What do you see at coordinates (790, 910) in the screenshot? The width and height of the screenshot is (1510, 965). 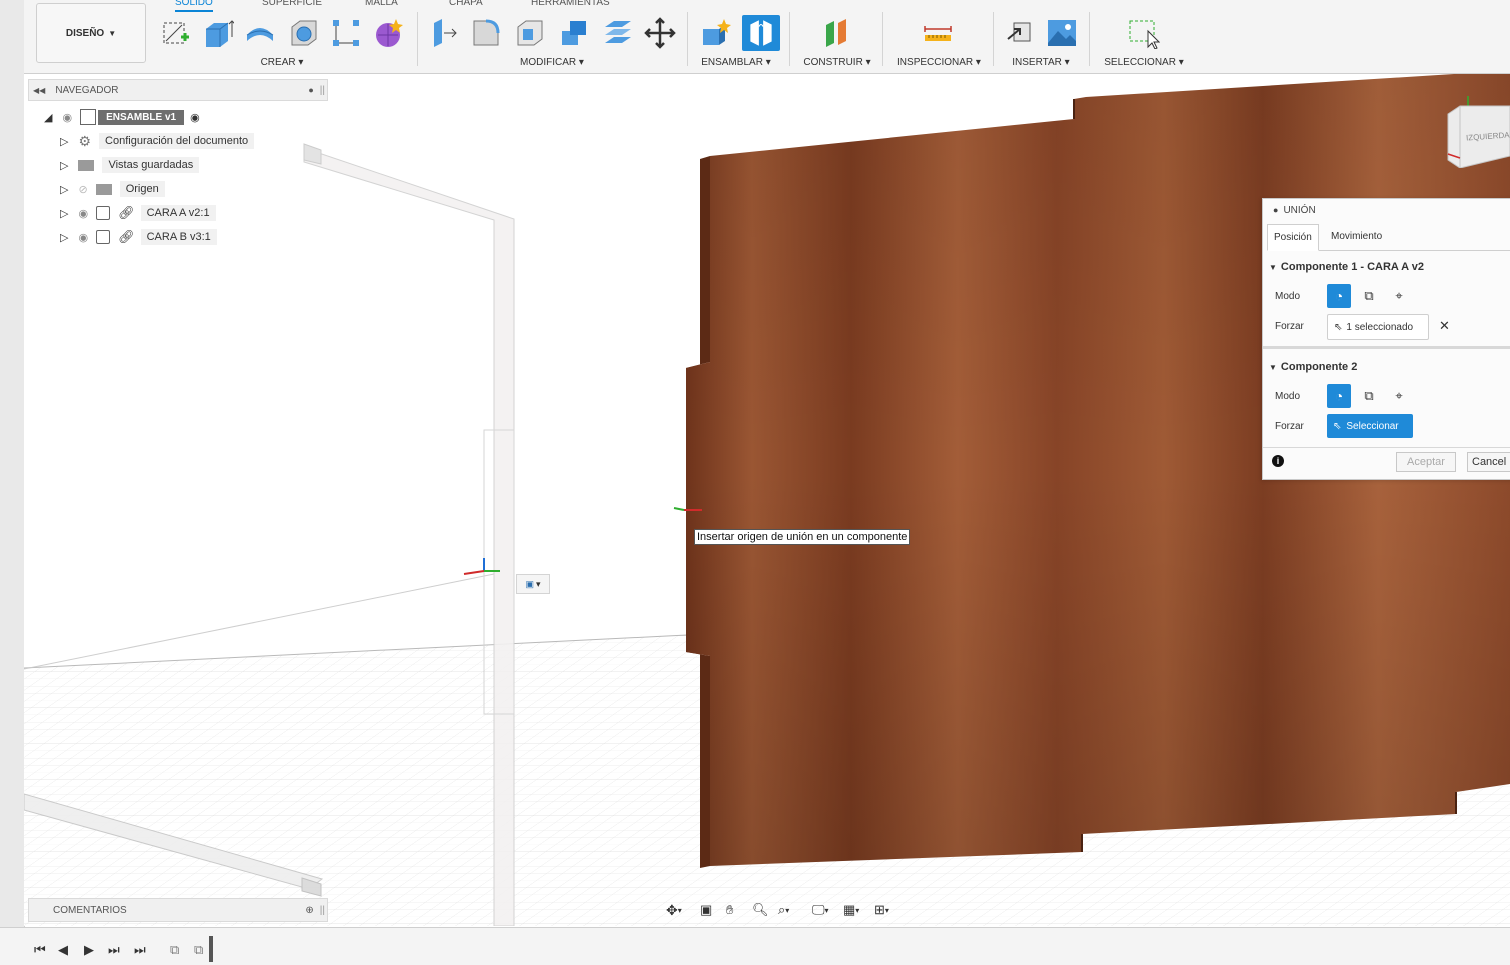 I see `fit-icon: ⌕ ▾` at bounding box center [790, 910].